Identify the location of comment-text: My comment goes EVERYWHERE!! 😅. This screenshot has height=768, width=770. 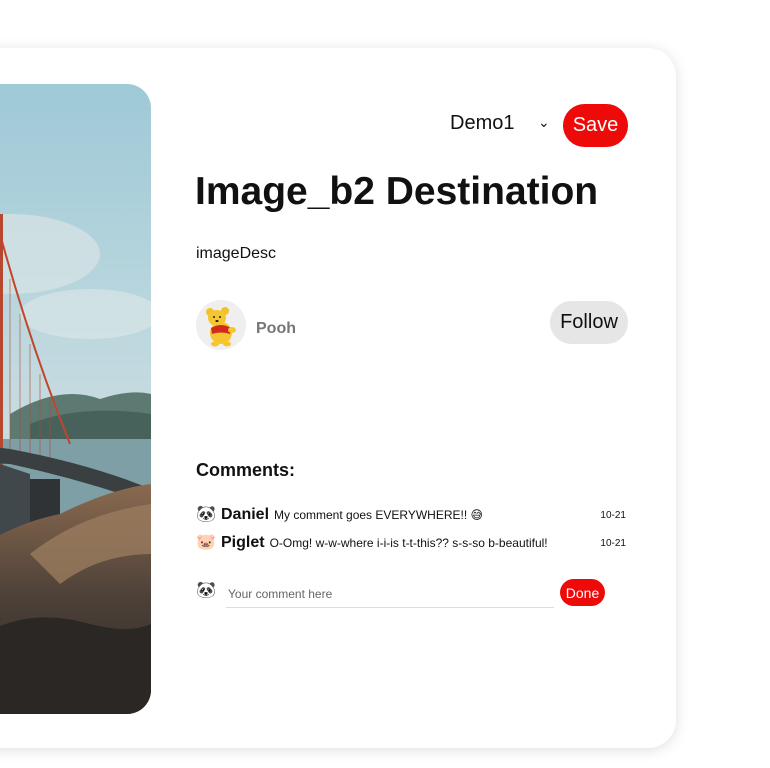
(379, 515).